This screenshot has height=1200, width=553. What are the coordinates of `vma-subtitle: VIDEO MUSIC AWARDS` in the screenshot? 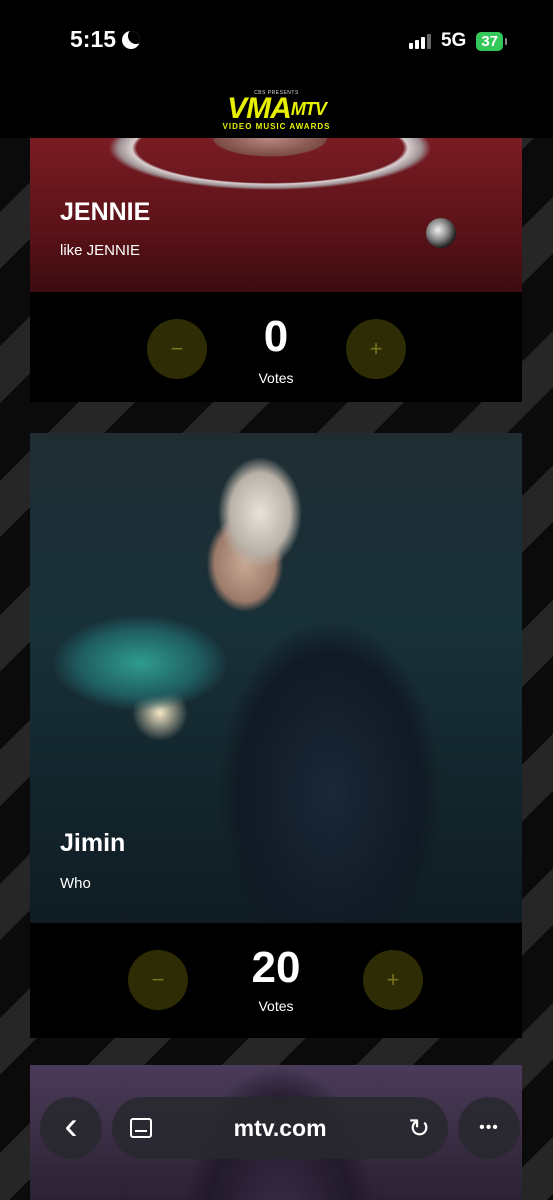 It's located at (276, 126).